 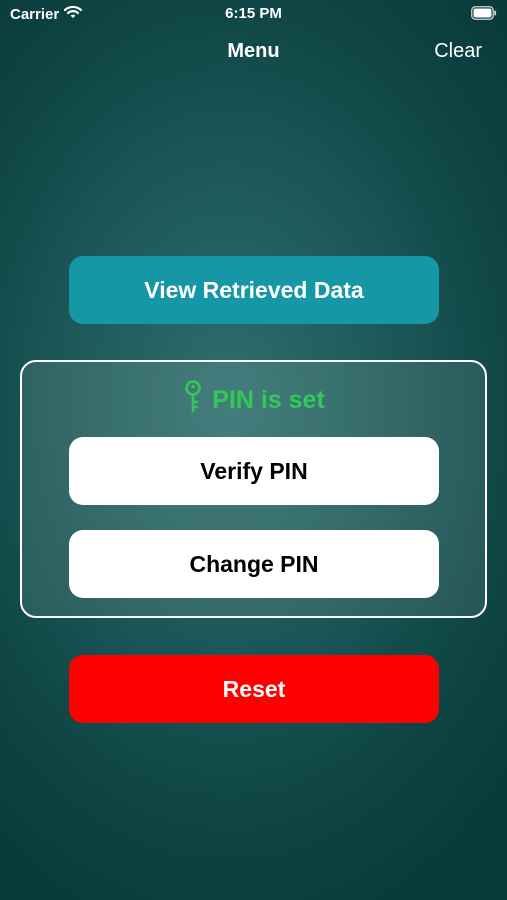 What do you see at coordinates (254, 290) in the screenshot?
I see `view-retrieved-data-button: View Retrieved Data` at bounding box center [254, 290].